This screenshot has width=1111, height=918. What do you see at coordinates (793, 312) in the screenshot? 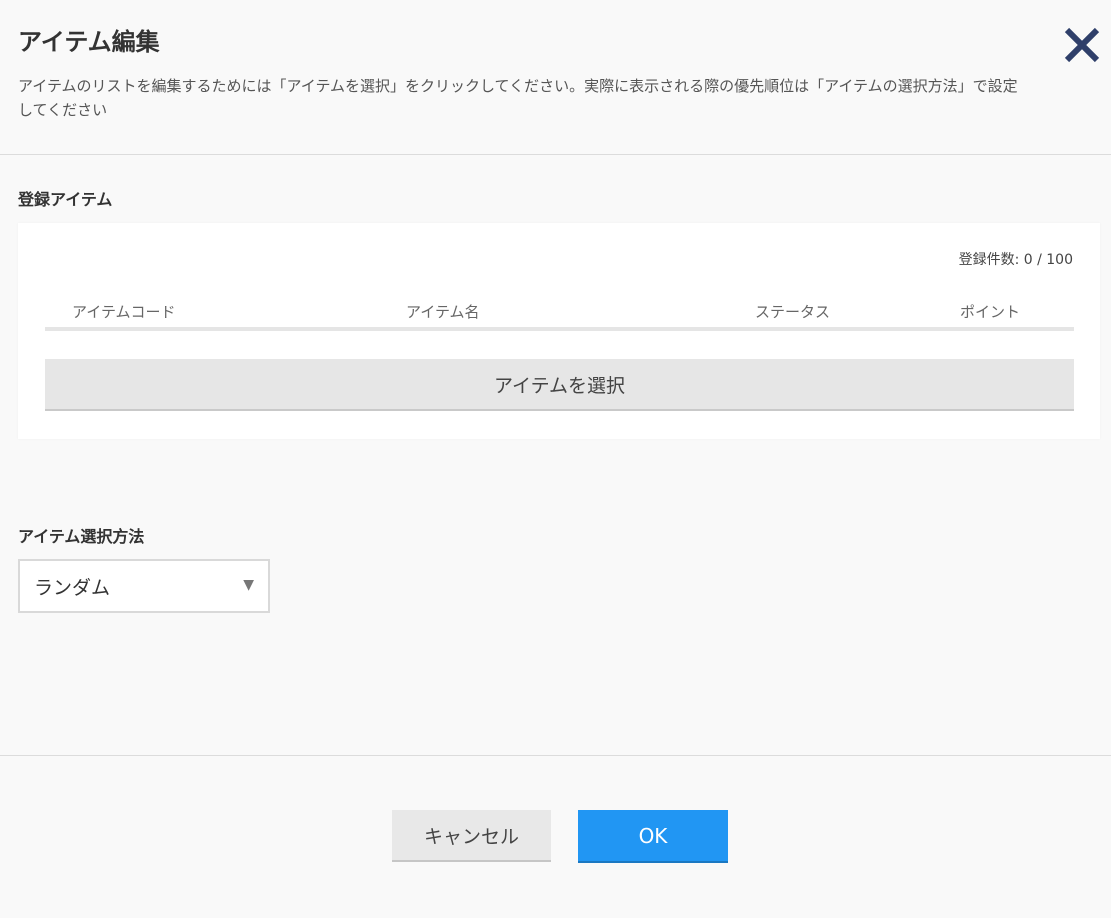
I see `column-status: ステータス` at bounding box center [793, 312].